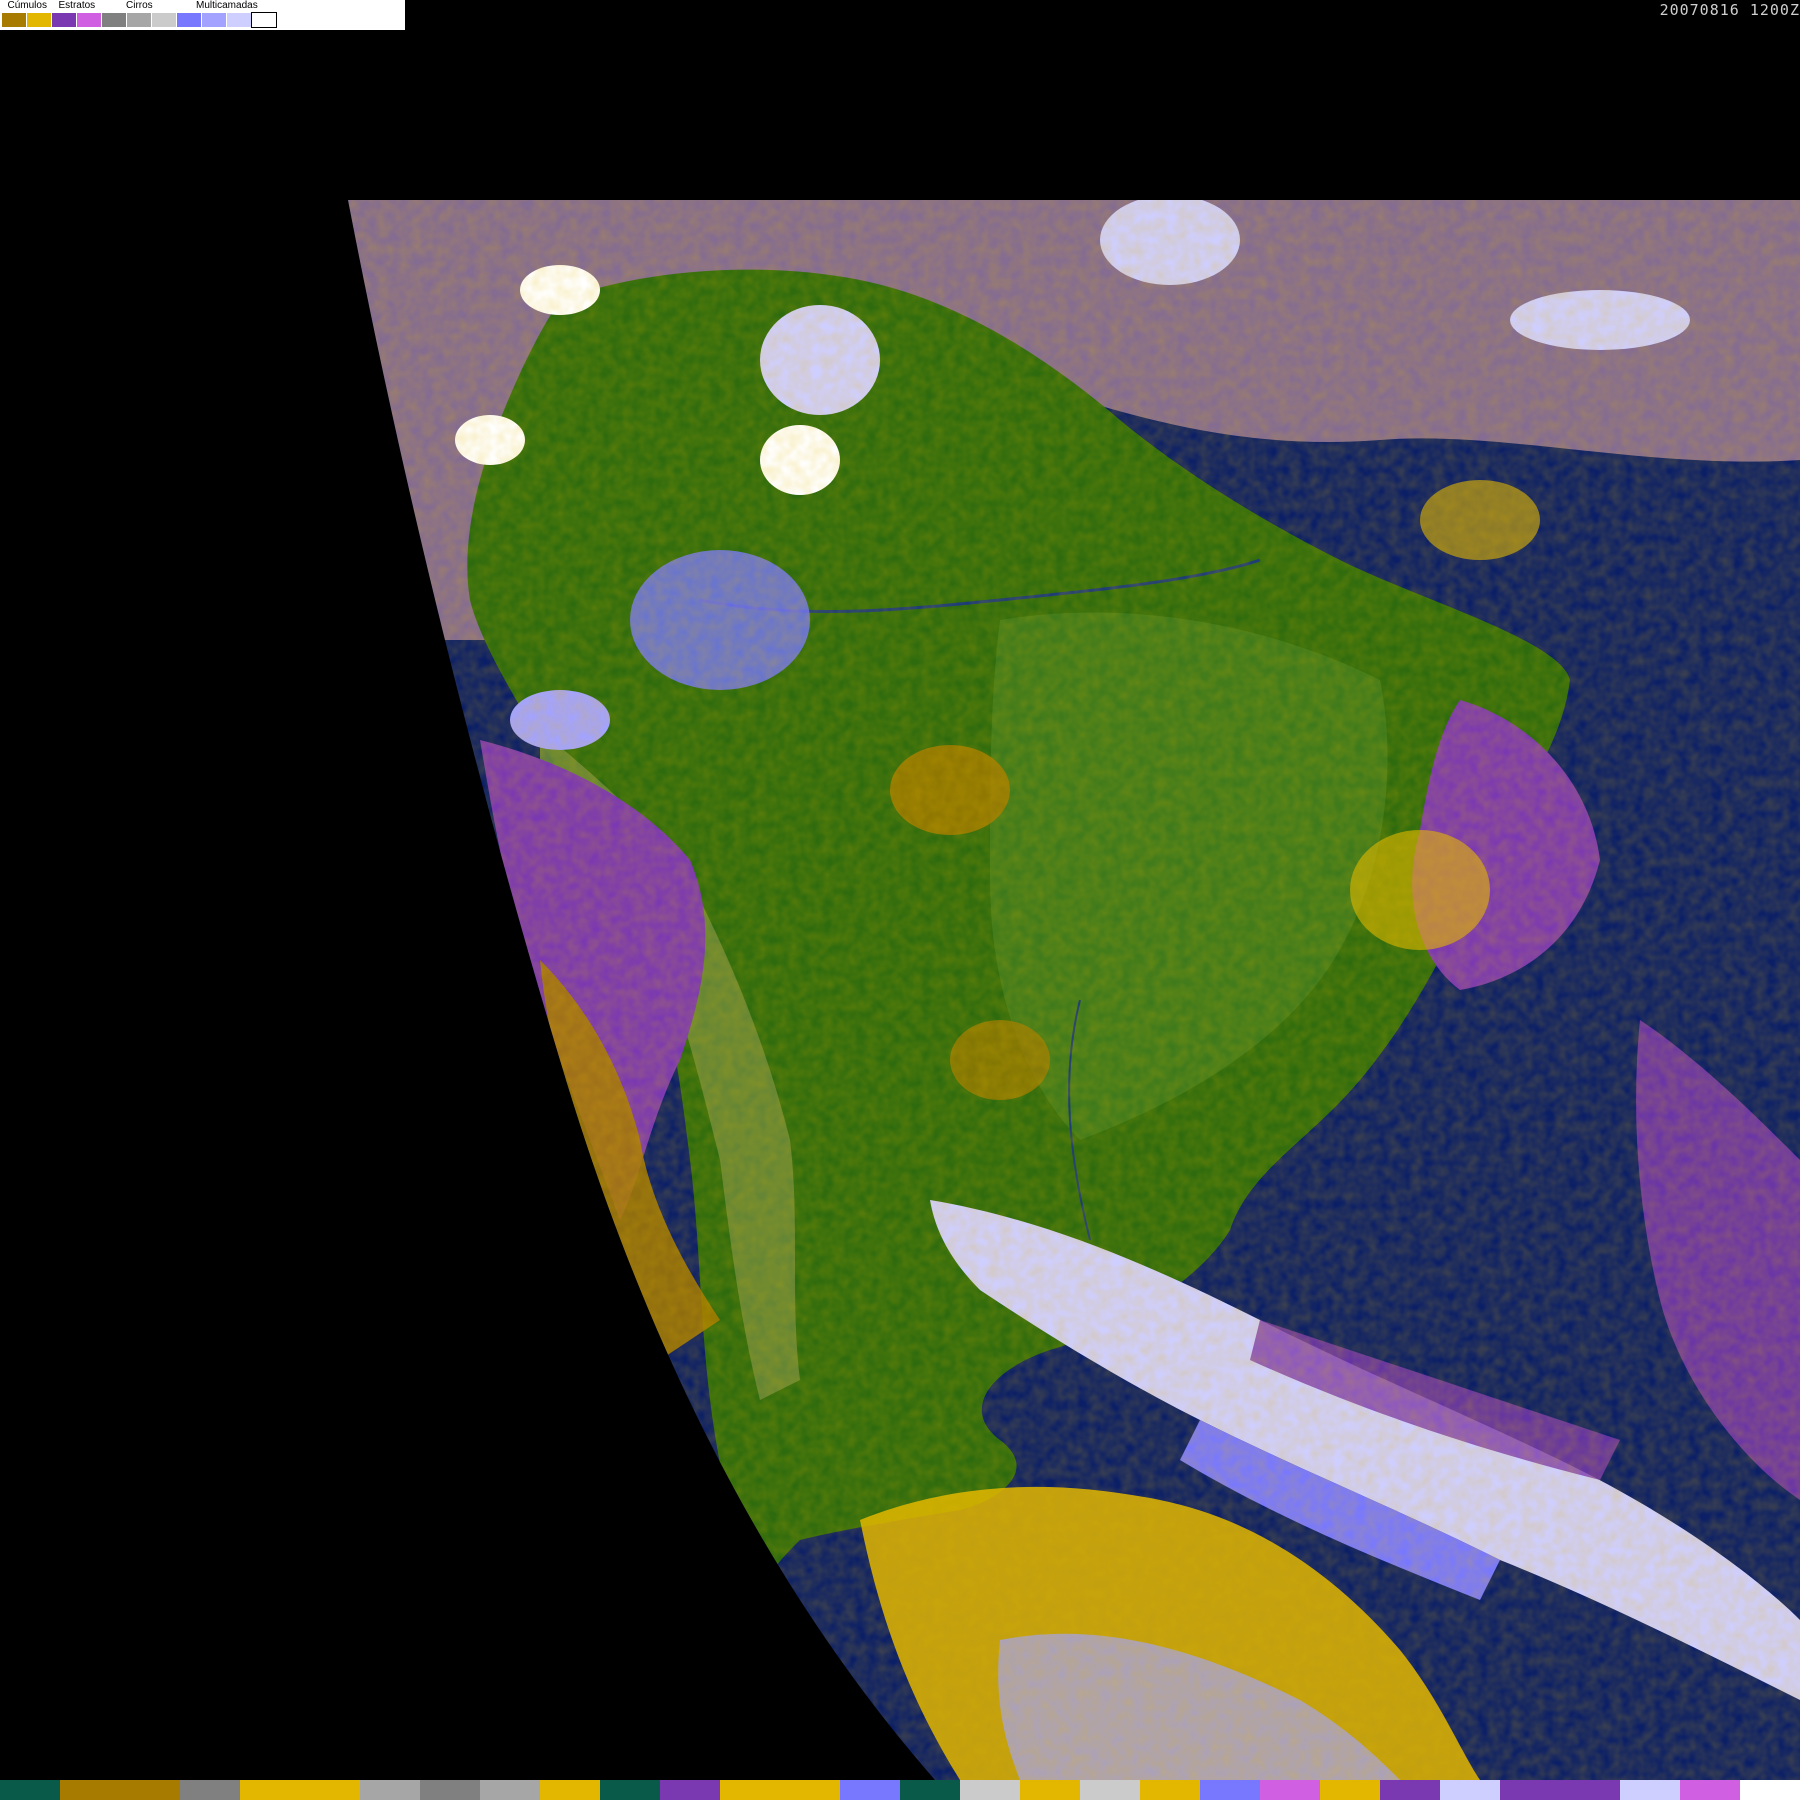  I want to click on cloud-type-legend: Cúmulos Estratos Cirros Multicamadas, so click(202, 15).